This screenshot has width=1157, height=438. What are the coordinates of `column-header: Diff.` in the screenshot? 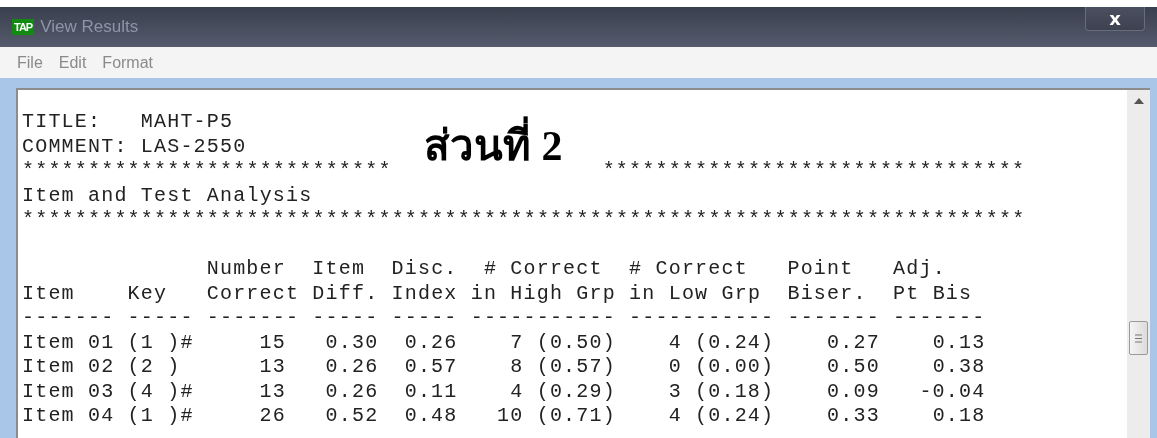 It's located at (345, 293).